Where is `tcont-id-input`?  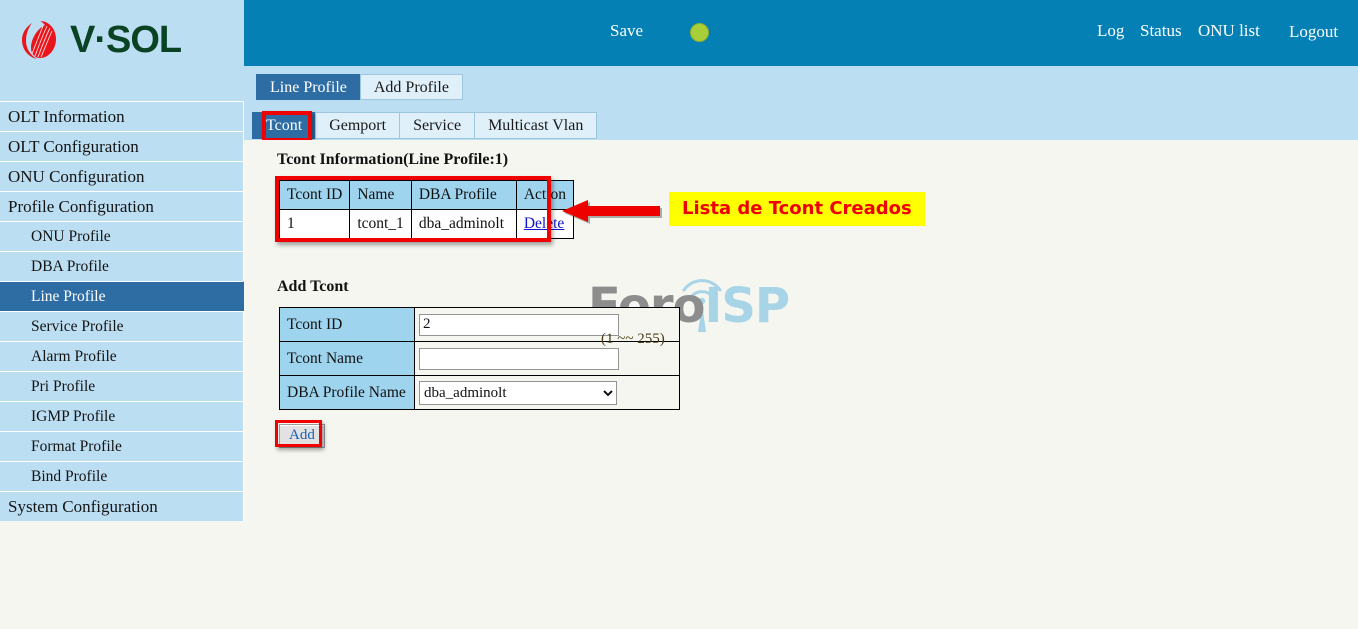
tcont-id-input is located at coordinates (519, 324).